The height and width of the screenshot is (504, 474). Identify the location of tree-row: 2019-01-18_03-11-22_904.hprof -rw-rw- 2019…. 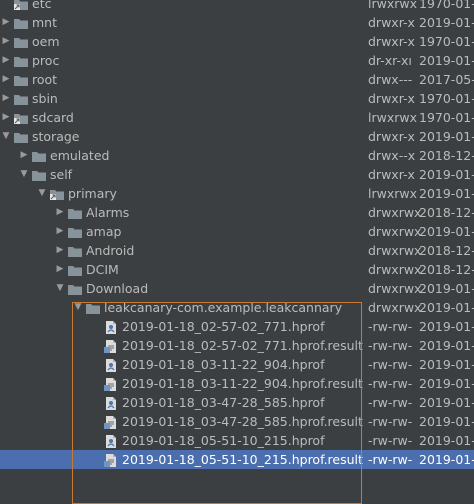
(237, 364).